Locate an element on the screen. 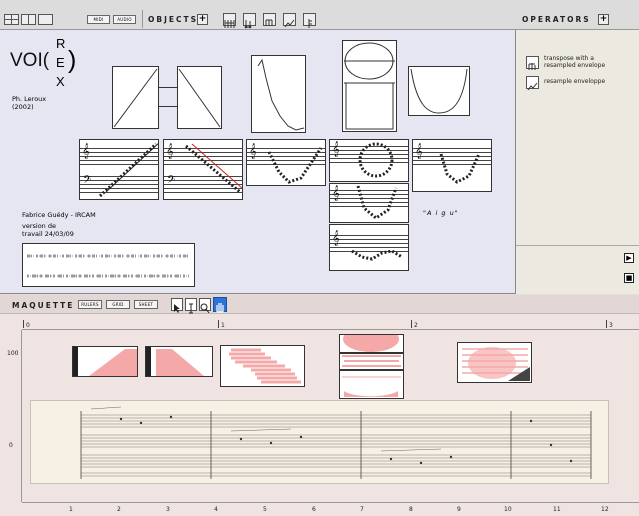 The height and width of the screenshot is (516, 639). operators-panel is located at coordinates (577, 147).